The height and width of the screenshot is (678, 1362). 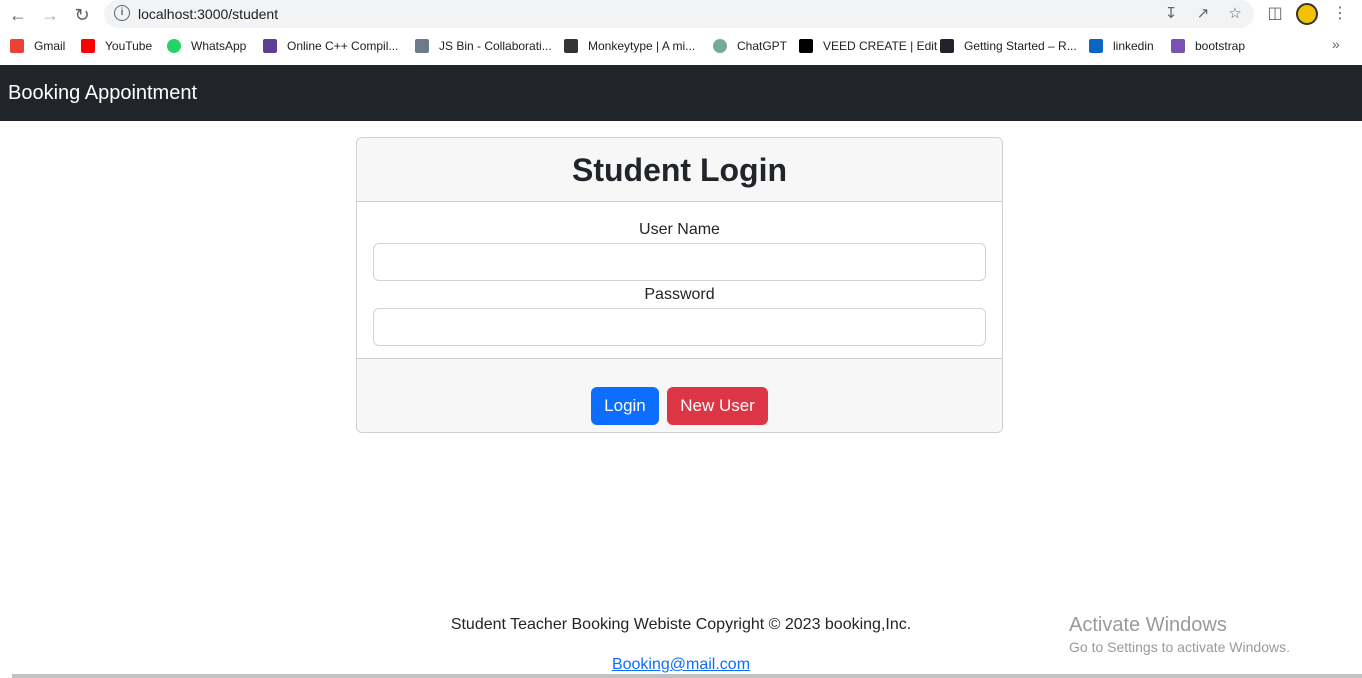 What do you see at coordinates (1208, 46) in the screenshot?
I see `bookmark-bootstrap: bootstrap` at bounding box center [1208, 46].